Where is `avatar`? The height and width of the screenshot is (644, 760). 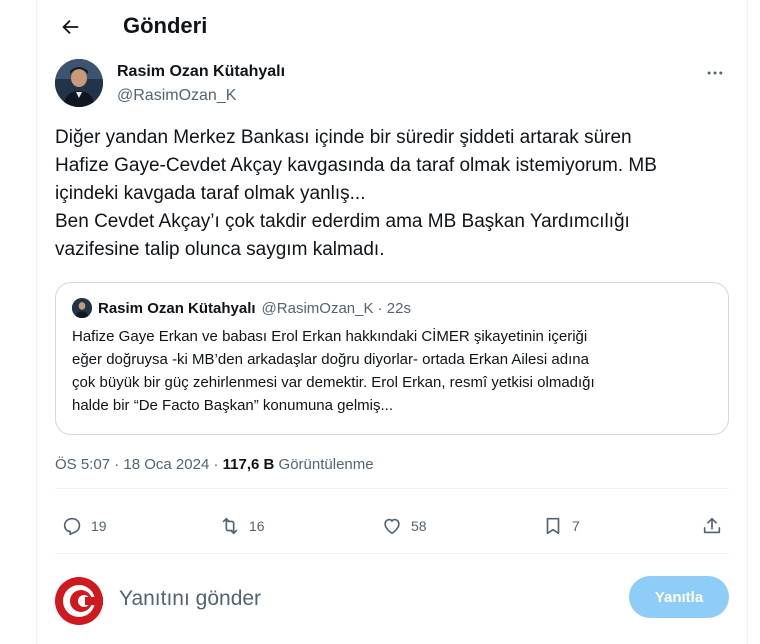
avatar is located at coordinates (79, 83).